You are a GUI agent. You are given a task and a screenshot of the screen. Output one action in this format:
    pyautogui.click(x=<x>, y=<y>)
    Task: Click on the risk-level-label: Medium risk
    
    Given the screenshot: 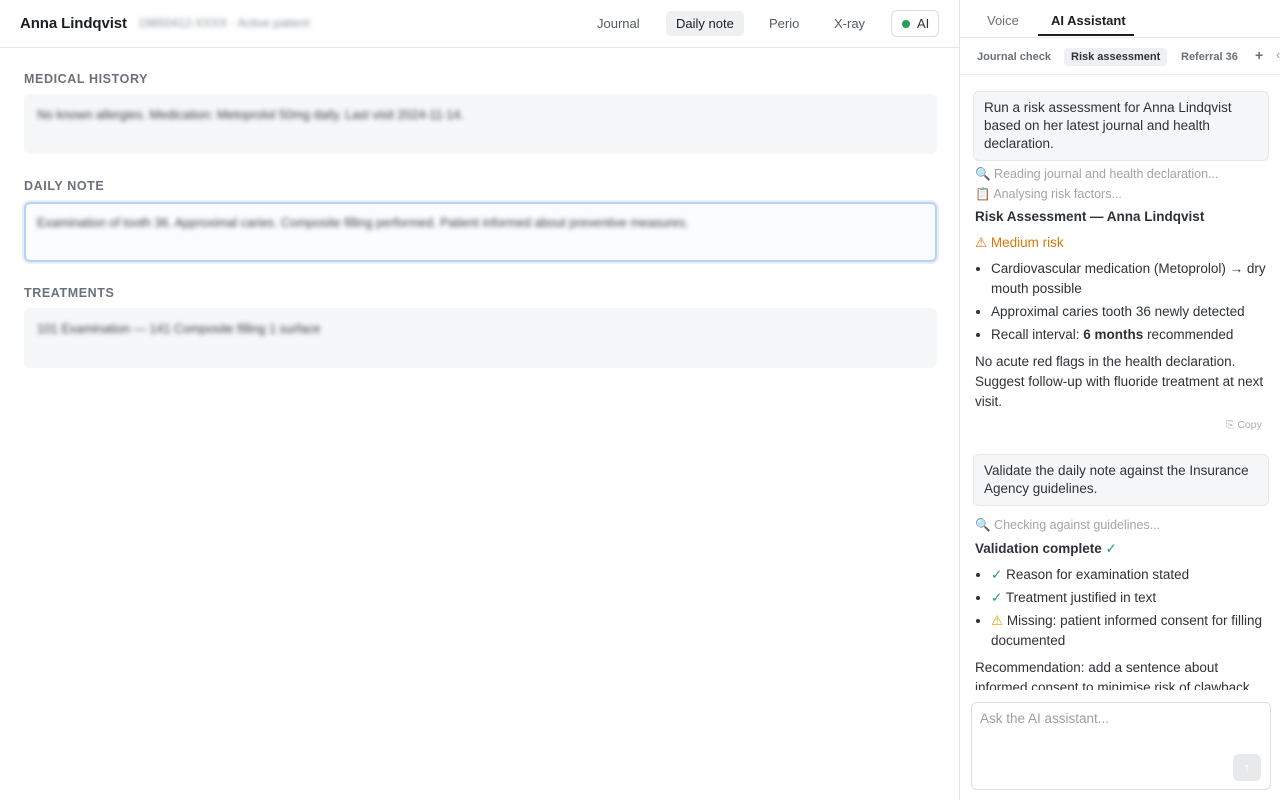 What is the action you would take?
    pyautogui.click(x=1027, y=242)
    